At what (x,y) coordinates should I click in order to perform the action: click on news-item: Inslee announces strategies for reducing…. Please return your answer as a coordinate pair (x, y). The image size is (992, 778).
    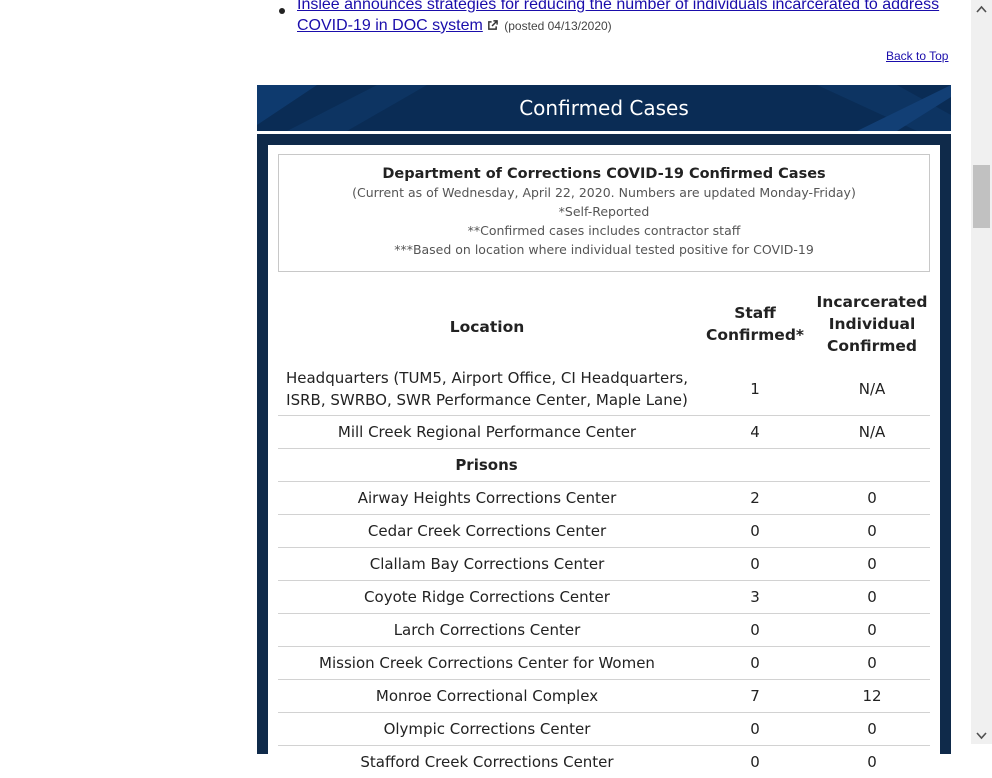
    Looking at the image, I should click on (623, 18).